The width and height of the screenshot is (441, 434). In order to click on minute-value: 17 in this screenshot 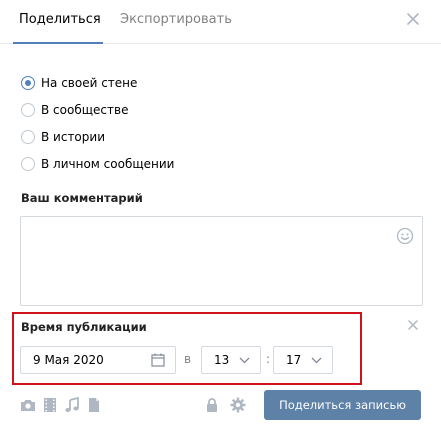, I will do `click(294, 360)`.